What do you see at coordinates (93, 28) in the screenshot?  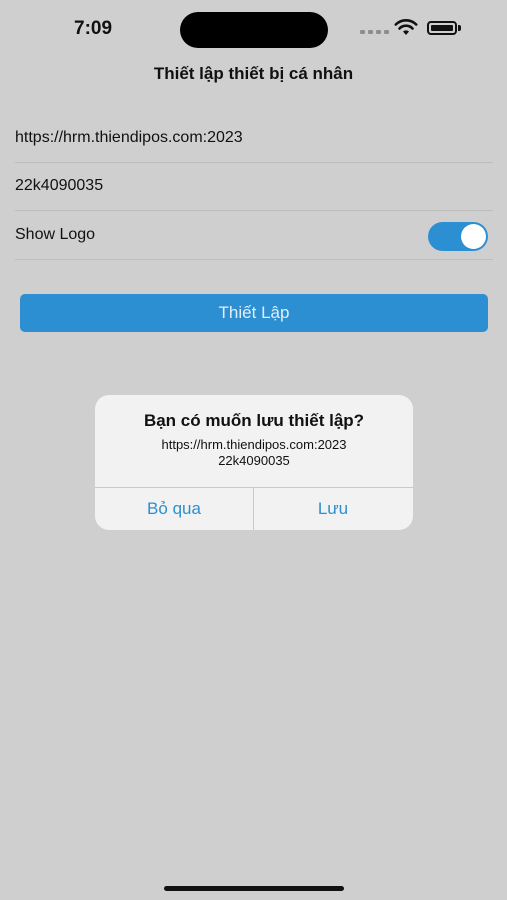 I see `status-time: 7:09` at bounding box center [93, 28].